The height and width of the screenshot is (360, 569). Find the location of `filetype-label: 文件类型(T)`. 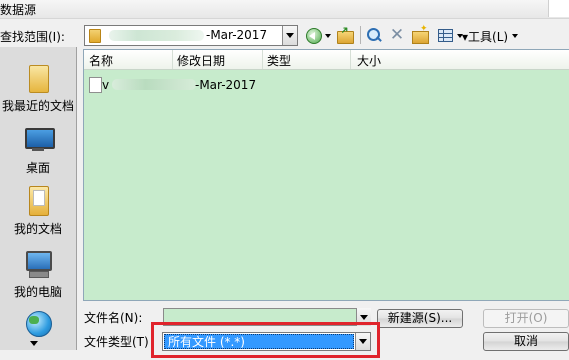

filetype-label: 文件类型(T) is located at coordinates (116, 342).